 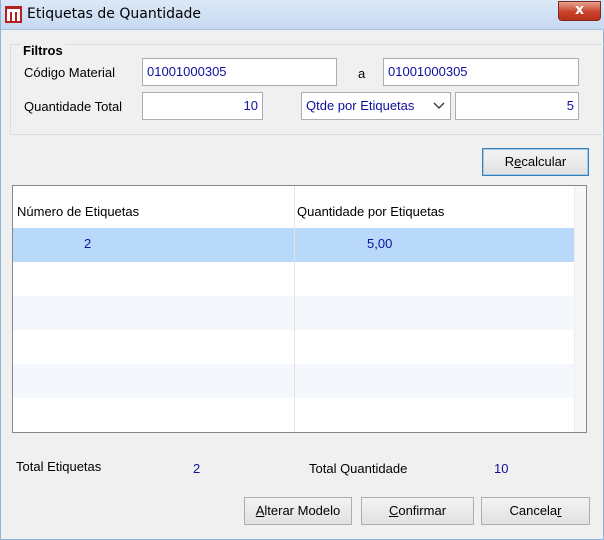 I want to click on quantidade-total-input: 10, so click(x=202, y=106).